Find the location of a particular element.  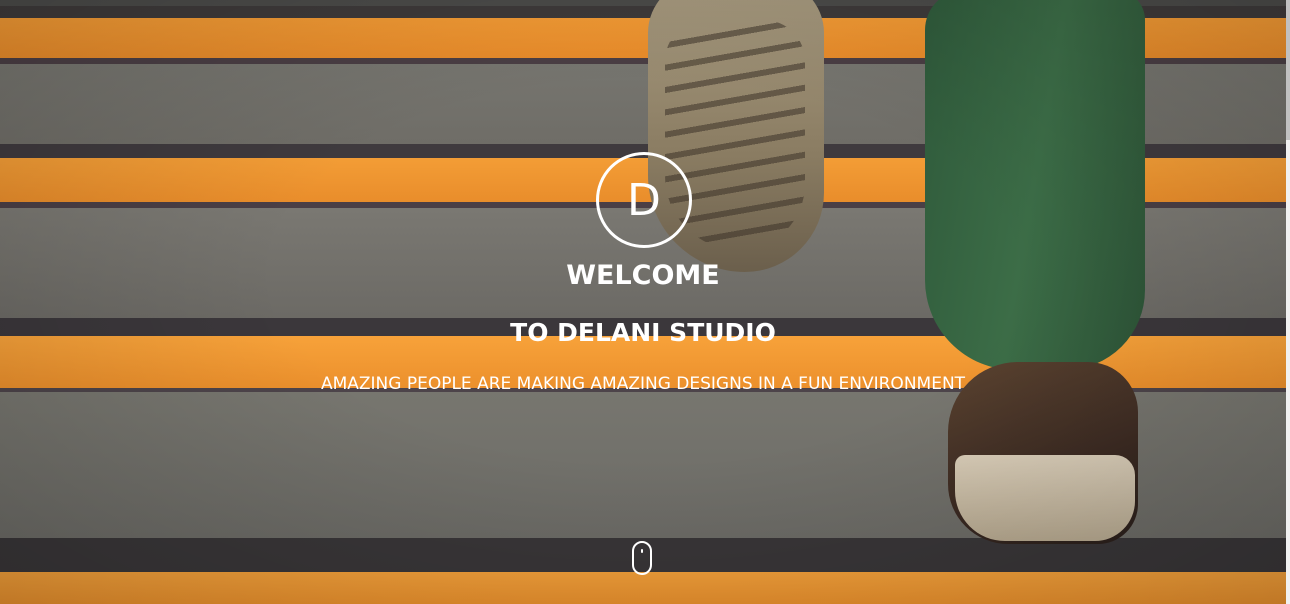

logo-letter: D is located at coordinates (644, 200).